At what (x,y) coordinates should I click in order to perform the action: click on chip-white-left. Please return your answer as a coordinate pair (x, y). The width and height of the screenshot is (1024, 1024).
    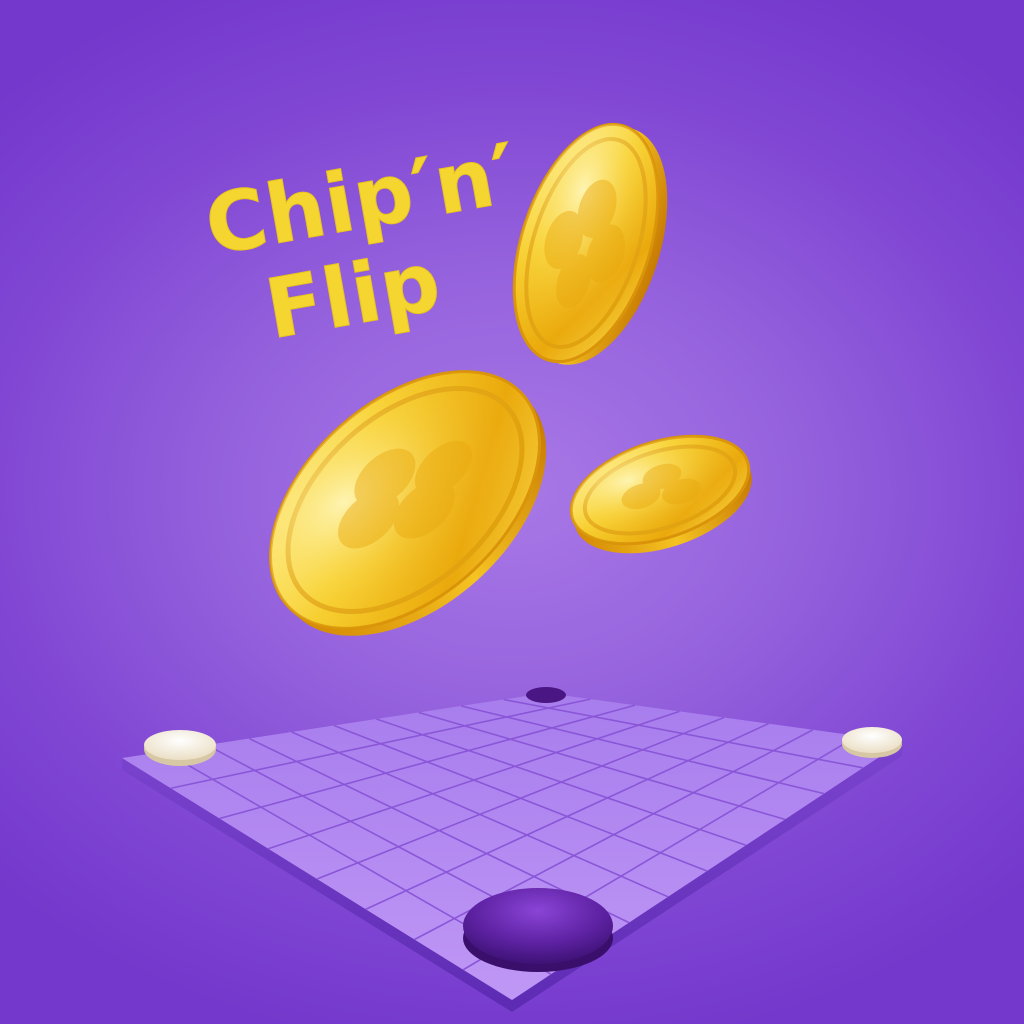
    Looking at the image, I should click on (180, 748).